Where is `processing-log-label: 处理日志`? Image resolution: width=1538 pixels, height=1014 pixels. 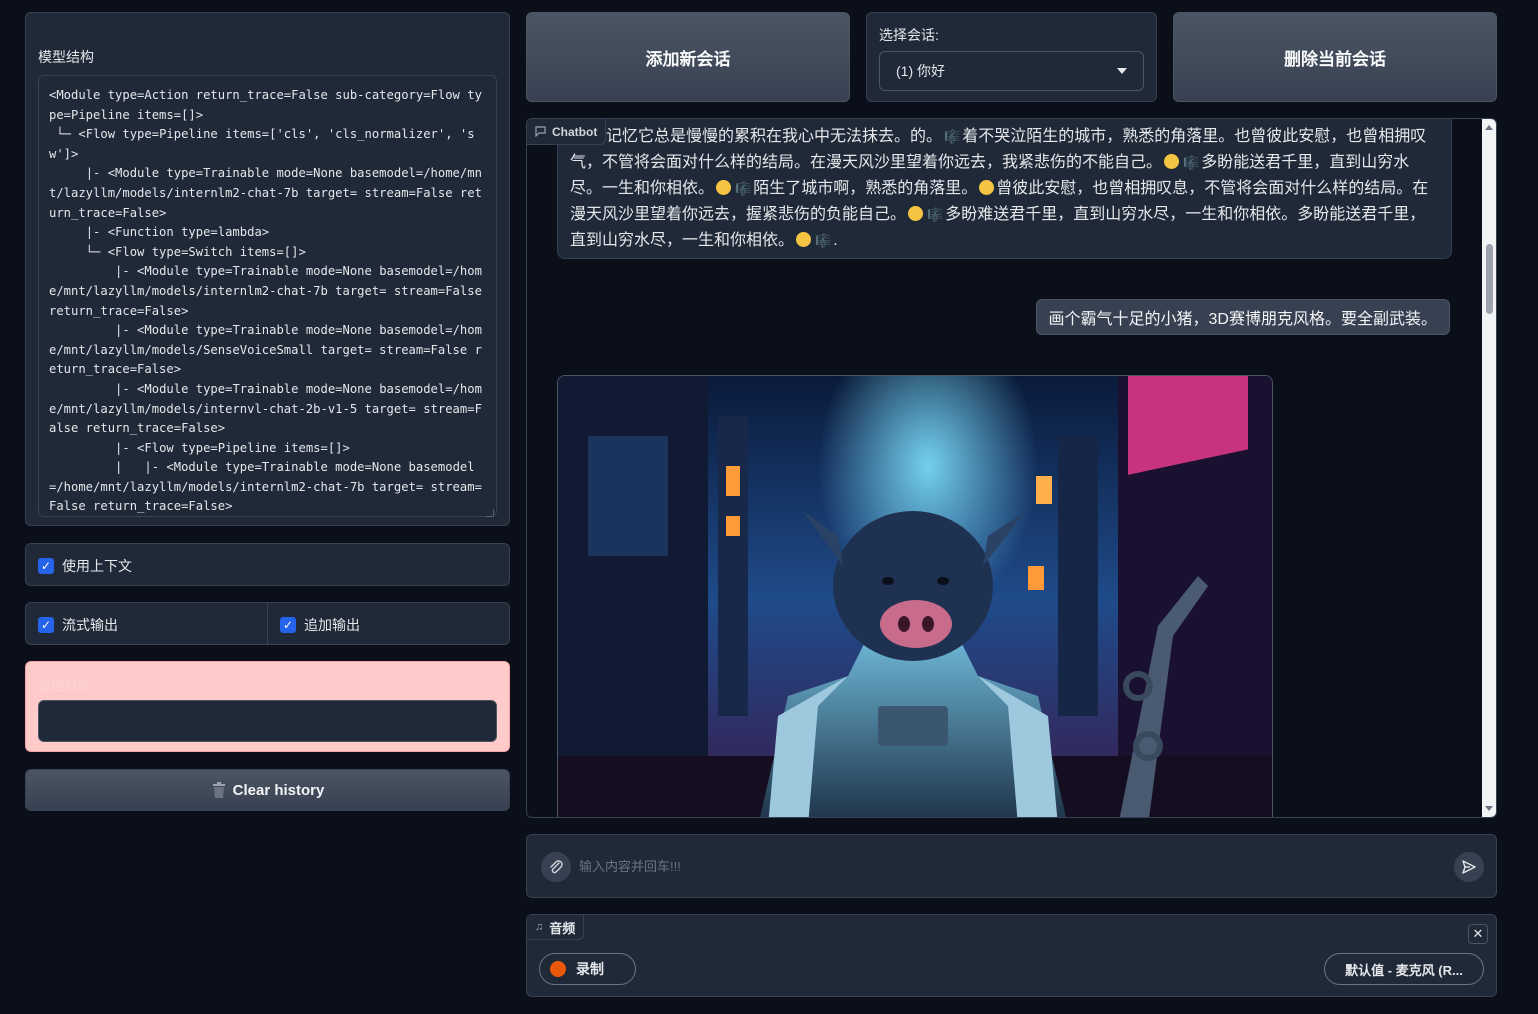
processing-log-label: 处理日志 is located at coordinates (64, 685).